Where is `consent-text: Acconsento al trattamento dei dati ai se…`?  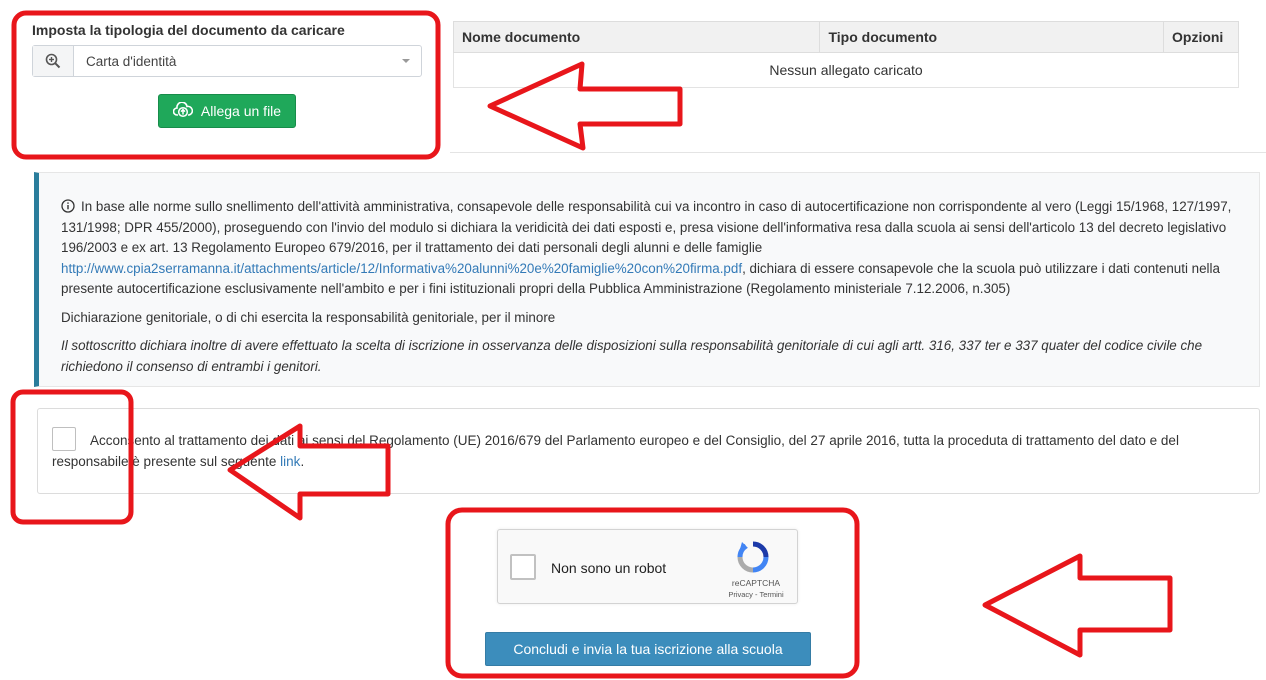
consent-text: Acconsento al trattamento dei dati ai se… is located at coordinates (615, 451).